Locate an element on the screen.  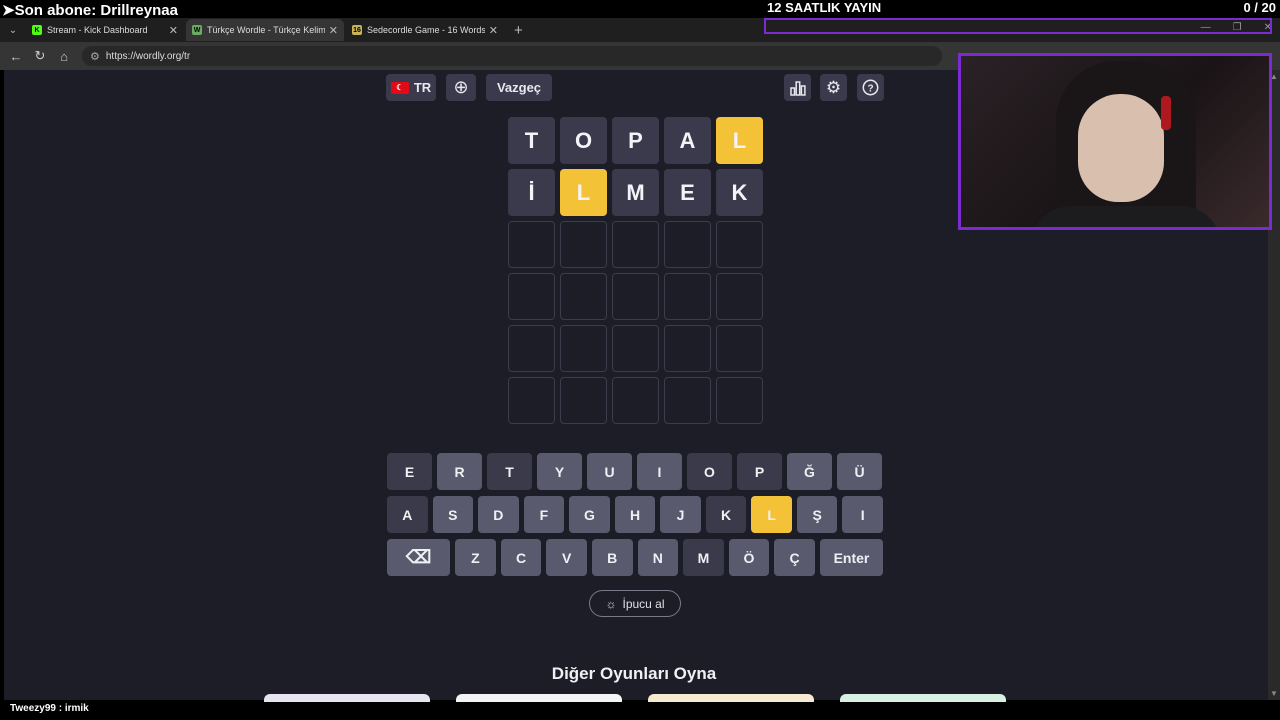
enter-key: Enter is located at coordinates (851, 557).